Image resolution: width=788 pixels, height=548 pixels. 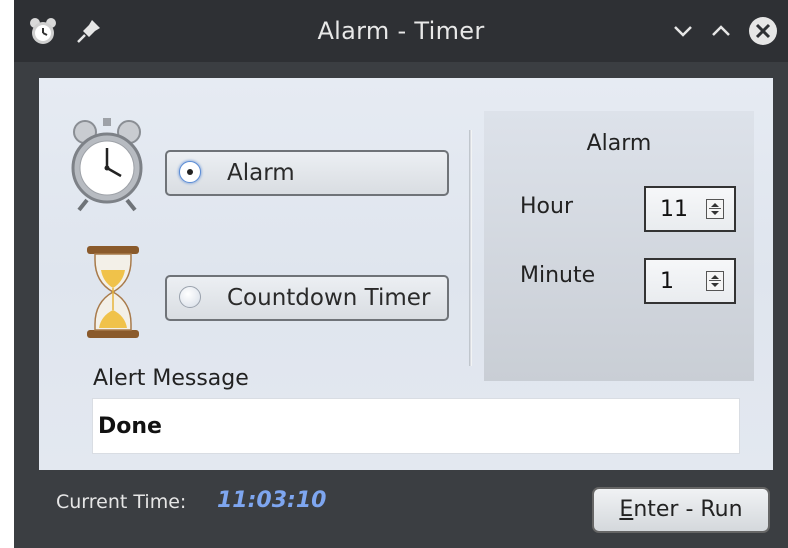 I want to click on hour-stepper-arrows, so click(x=715, y=209).